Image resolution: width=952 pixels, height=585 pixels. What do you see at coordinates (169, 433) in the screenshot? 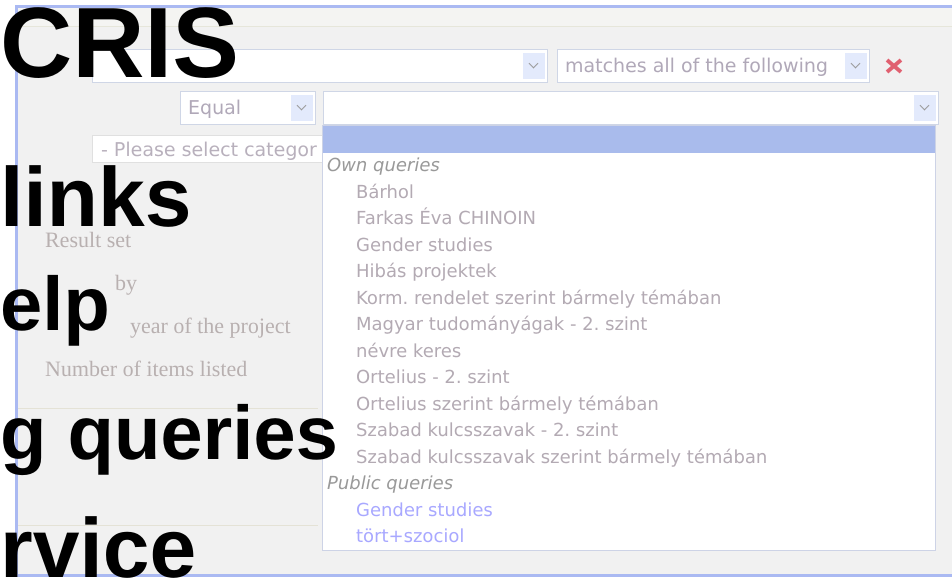
I see `slide-heading: g queries` at bounding box center [169, 433].